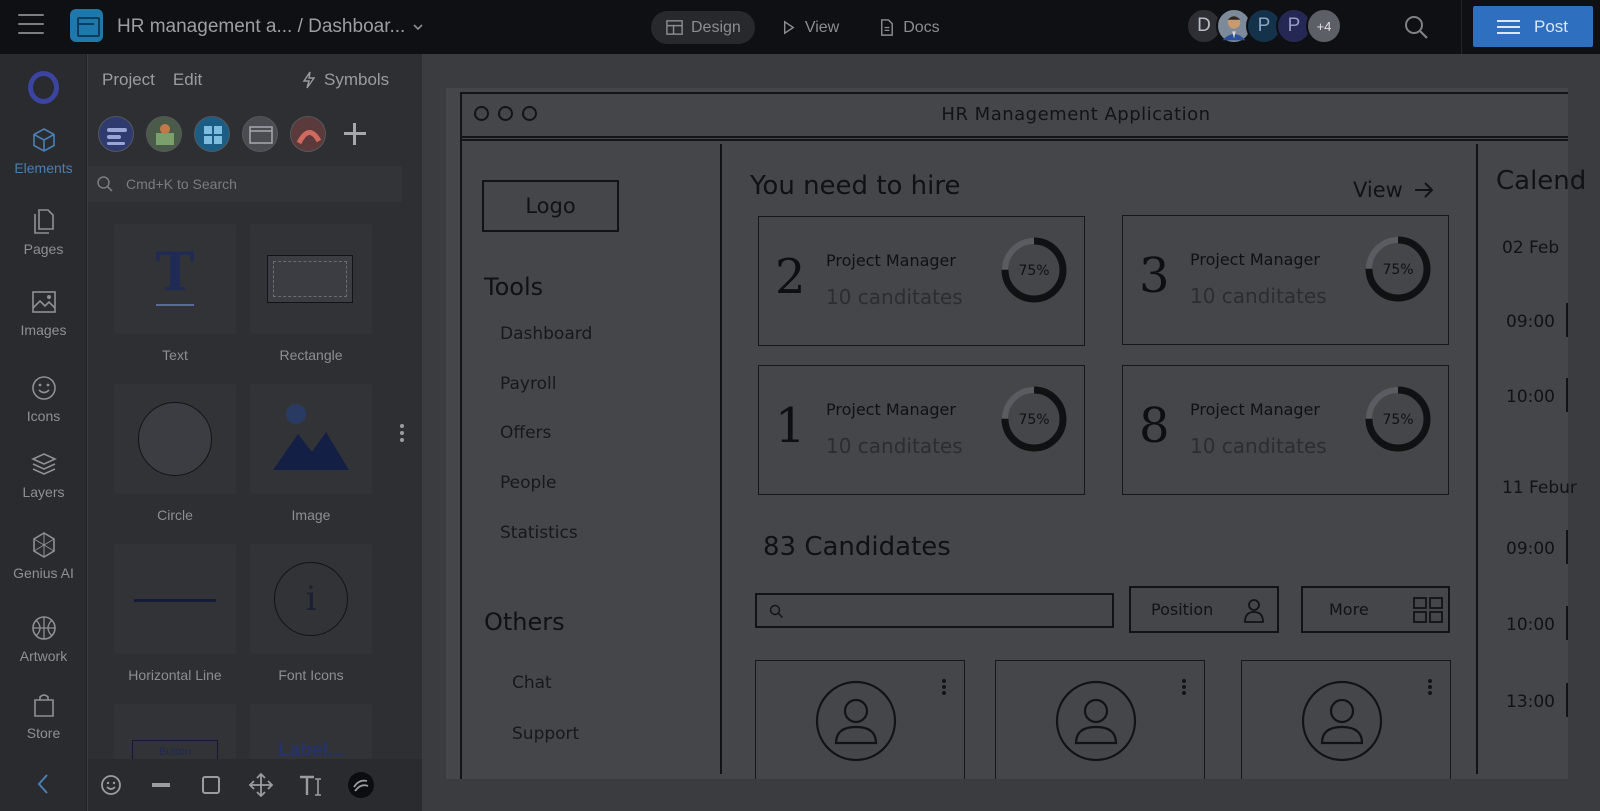 The width and height of the screenshot is (1600, 811). What do you see at coordinates (187, 80) in the screenshot?
I see `menu-edit: Edit` at bounding box center [187, 80].